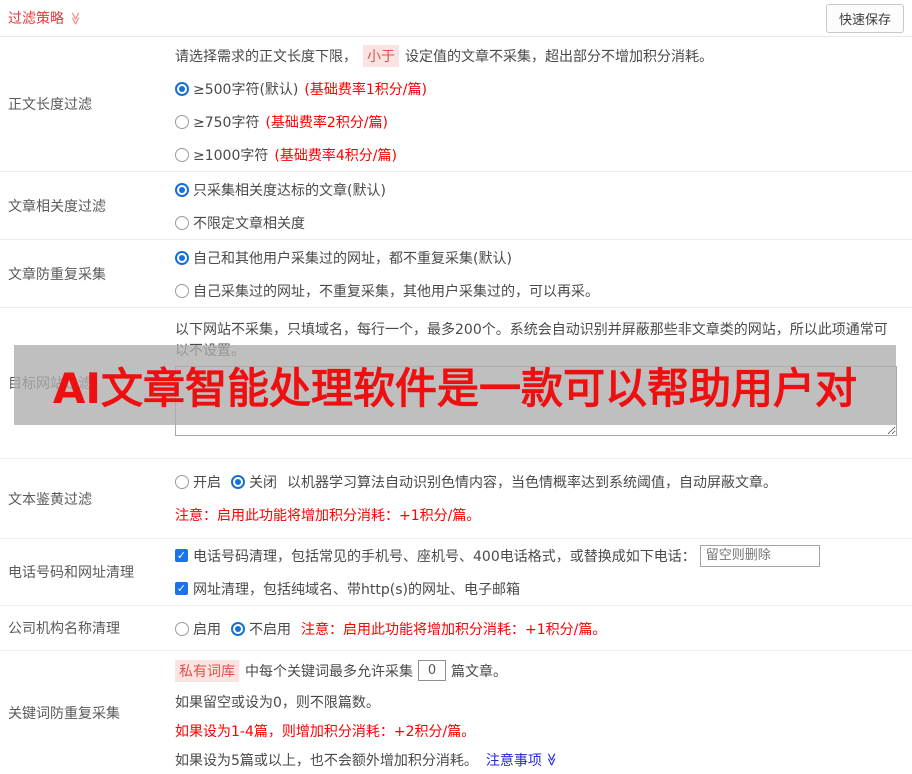  What do you see at coordinates (246, 89) in the screenshot?
I see `radio-label: ≥500字符(默认)` at bounding box center [246, 89].